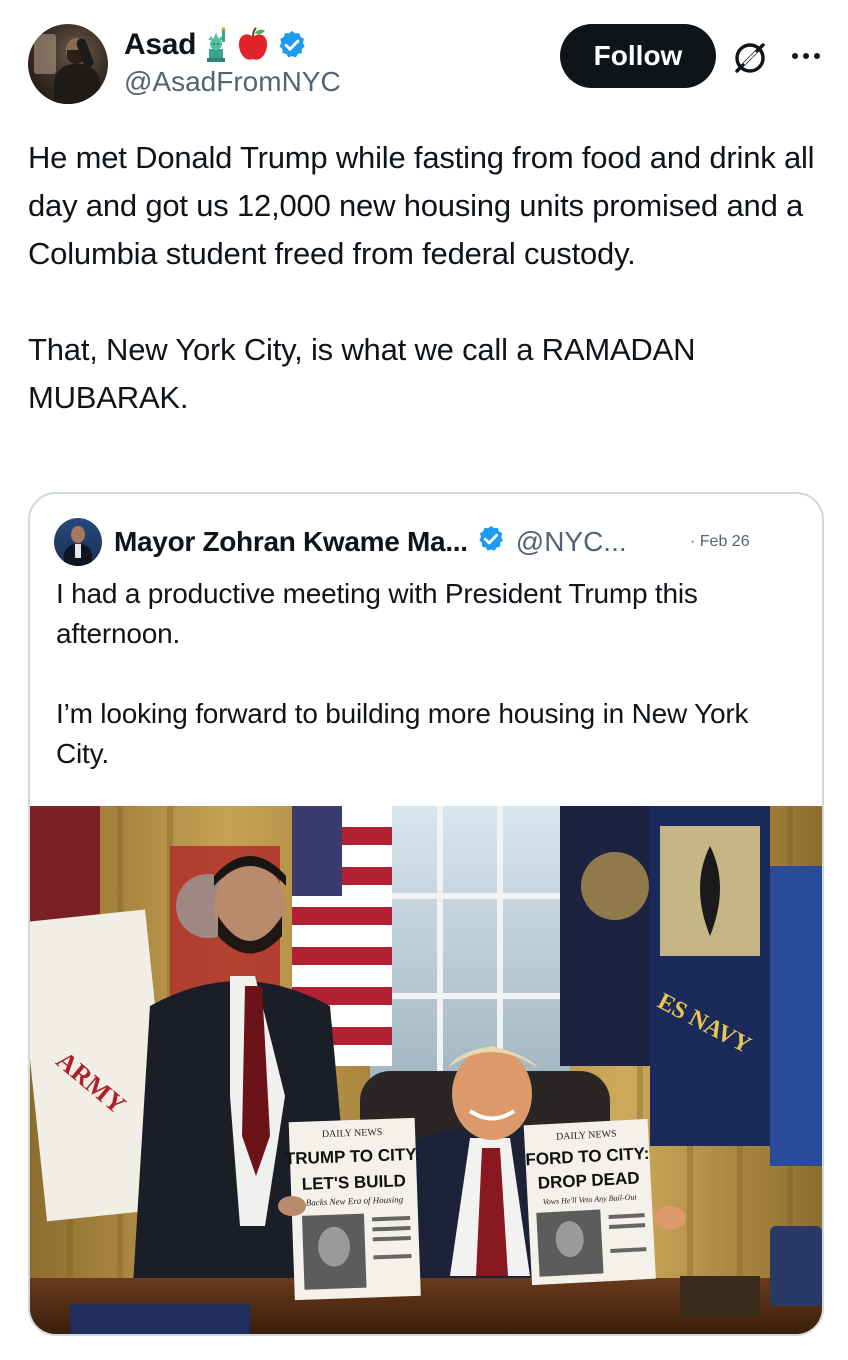 Image resolution: width=848 pixels, height=1360 pixels. I want to click on author-avatar, so click(68, 64).